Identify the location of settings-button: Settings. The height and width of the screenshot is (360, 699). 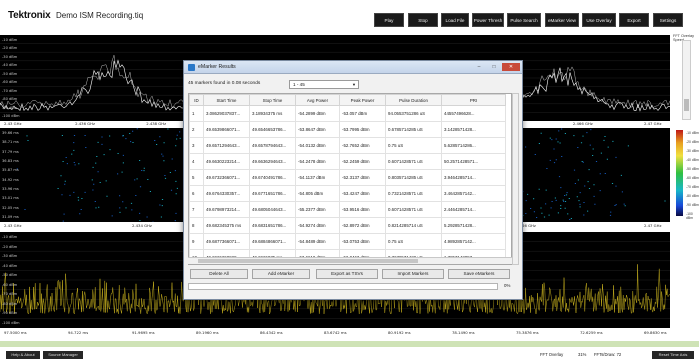
(668, 20).